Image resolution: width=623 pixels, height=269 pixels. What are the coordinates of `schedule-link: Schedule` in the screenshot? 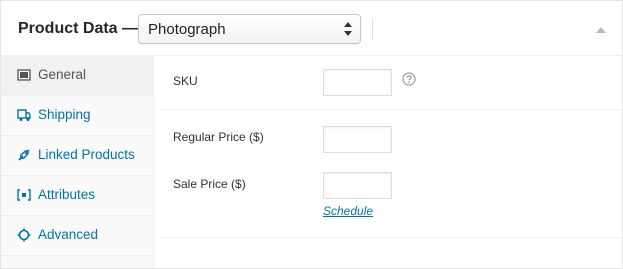 It's located at (348, 211).